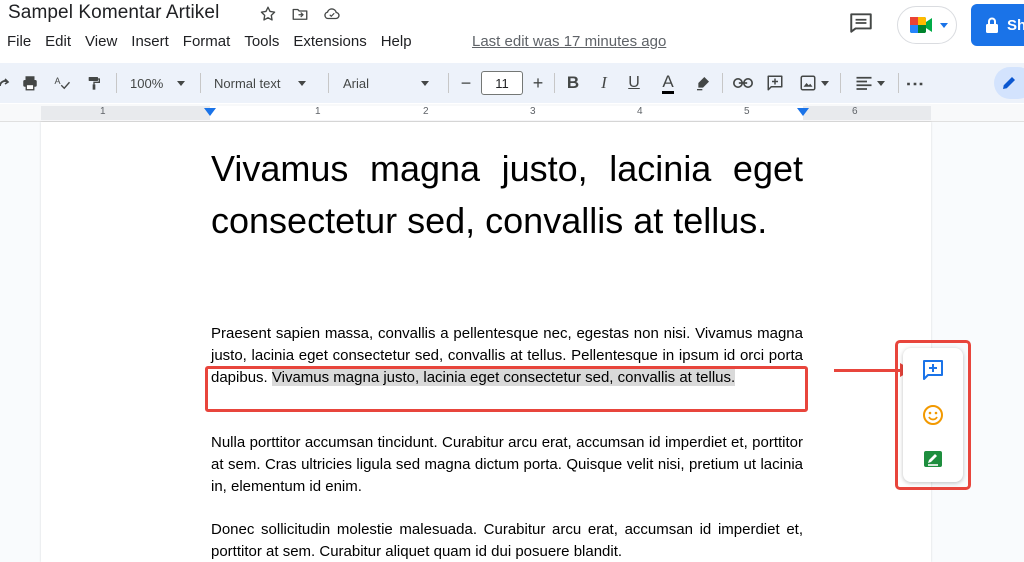 The height and width of the screenshot is (562, 1024). Describe the element at coordinates (329, 41) in the screenshot. I see `menu-extensions: Extensions` at that location.